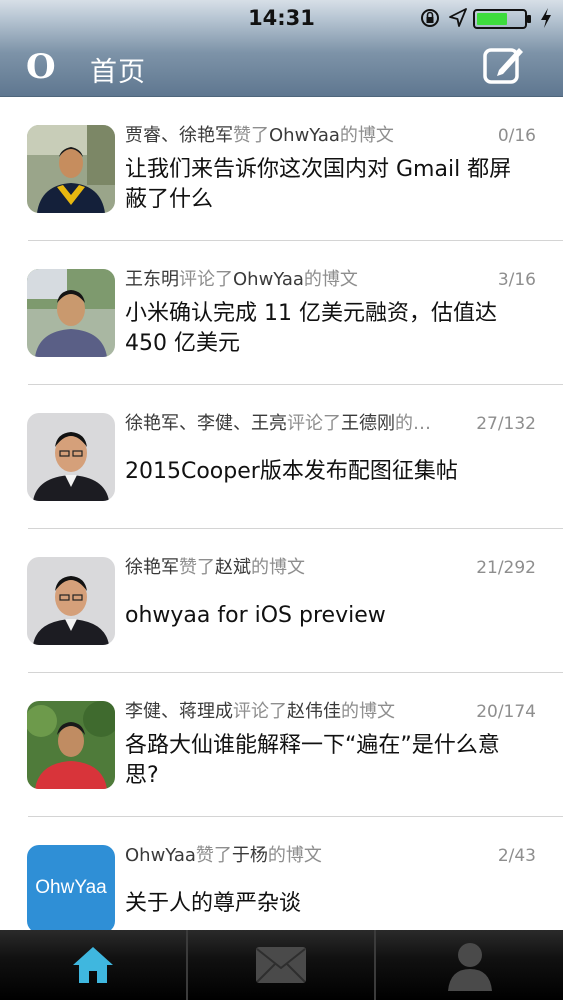 Image resolution: width=563 pixels, height=1000 pixels. Describe the element at coordinates (250, 855) in the screenshot. I see `activity-target: 于杨` at that location.